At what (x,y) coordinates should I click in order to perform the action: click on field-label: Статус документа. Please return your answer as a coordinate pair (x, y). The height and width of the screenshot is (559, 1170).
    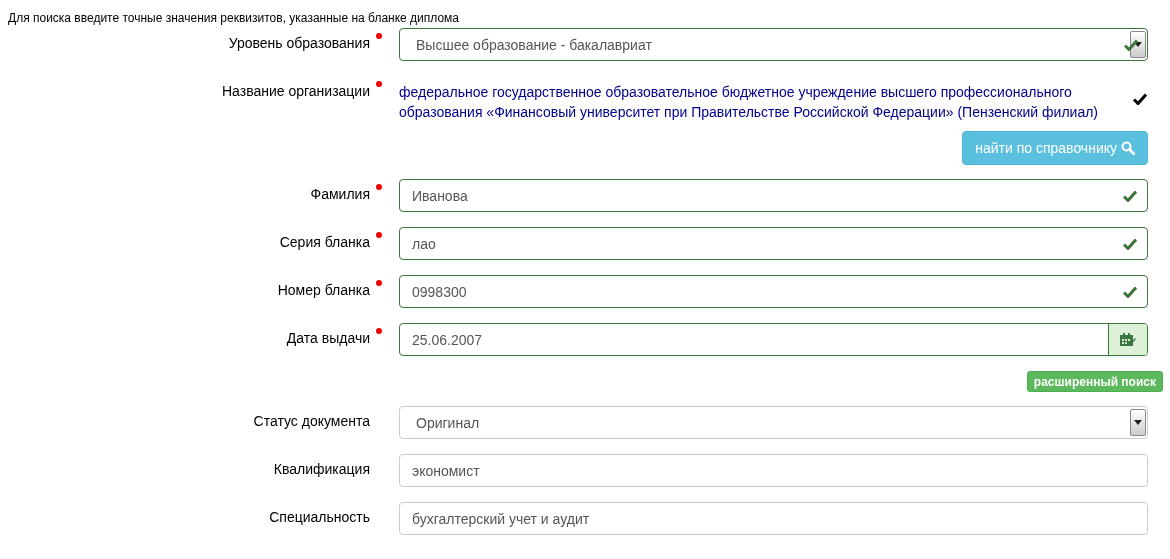
    Looking at the image, I should click on (311, 421).